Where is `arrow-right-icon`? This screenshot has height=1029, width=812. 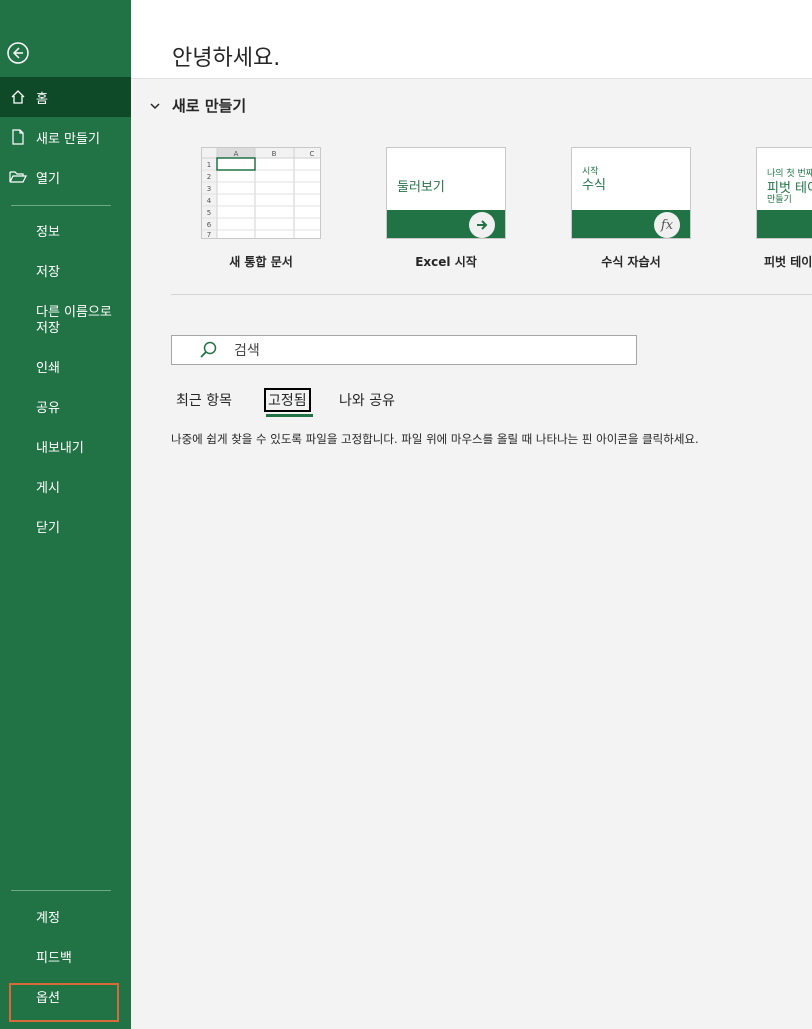
arrow-right-icon is located at coordinates (482, 225).